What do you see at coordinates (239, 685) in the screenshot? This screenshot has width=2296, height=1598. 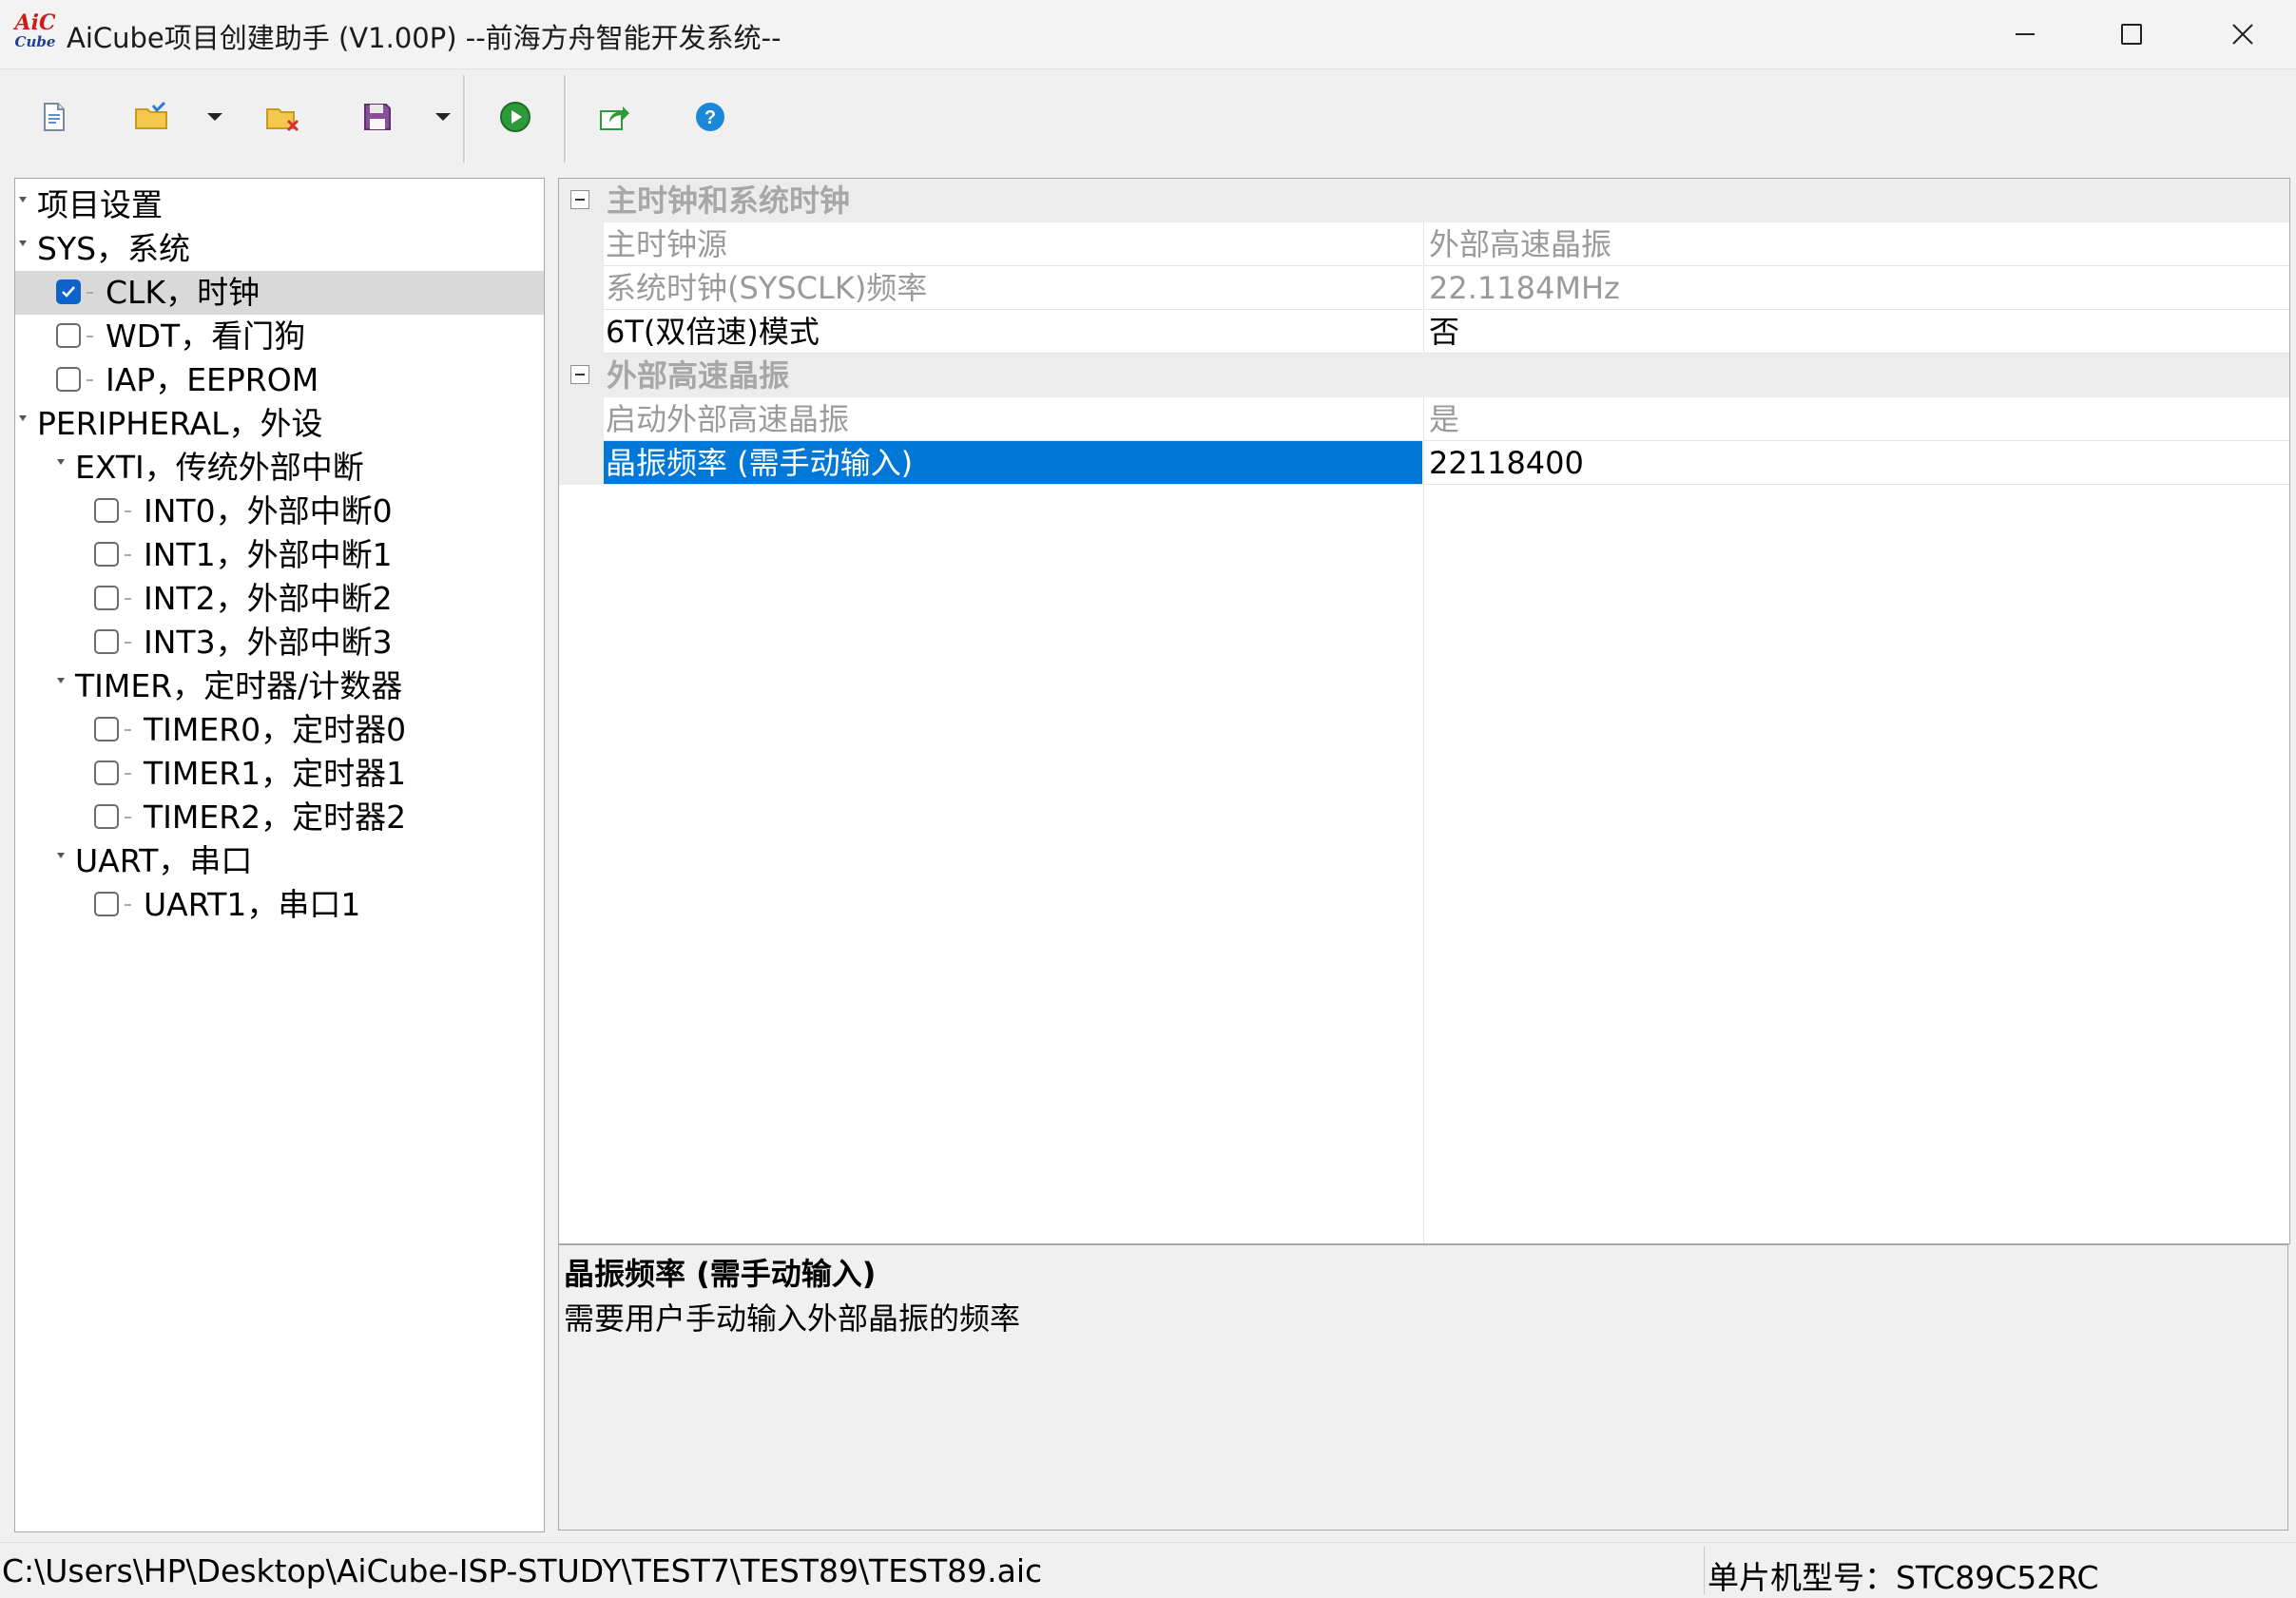 I see `tree-node-label: TIMER，定时器/计数器` at bounding box center [239, 685].